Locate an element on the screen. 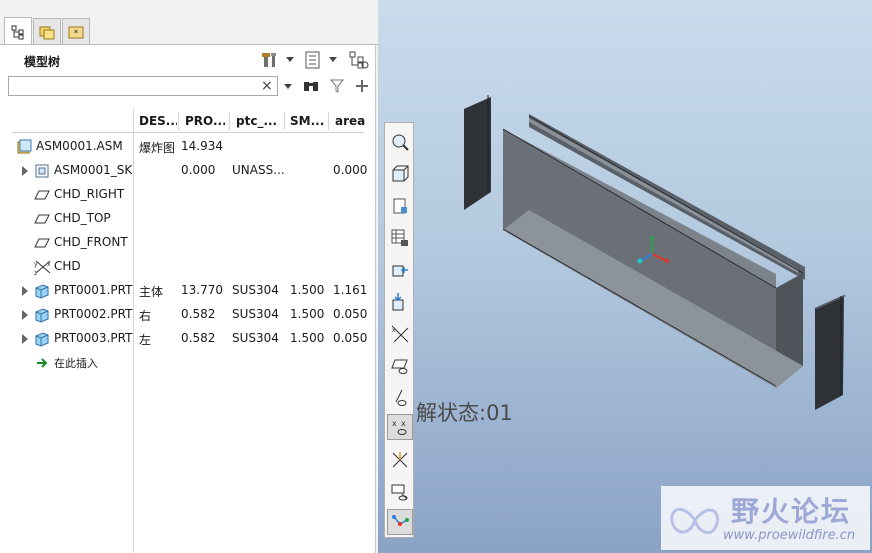 The width and height of the screenshot is (872, 553). find-binoculars-icon is located at coordinates (311, 86).